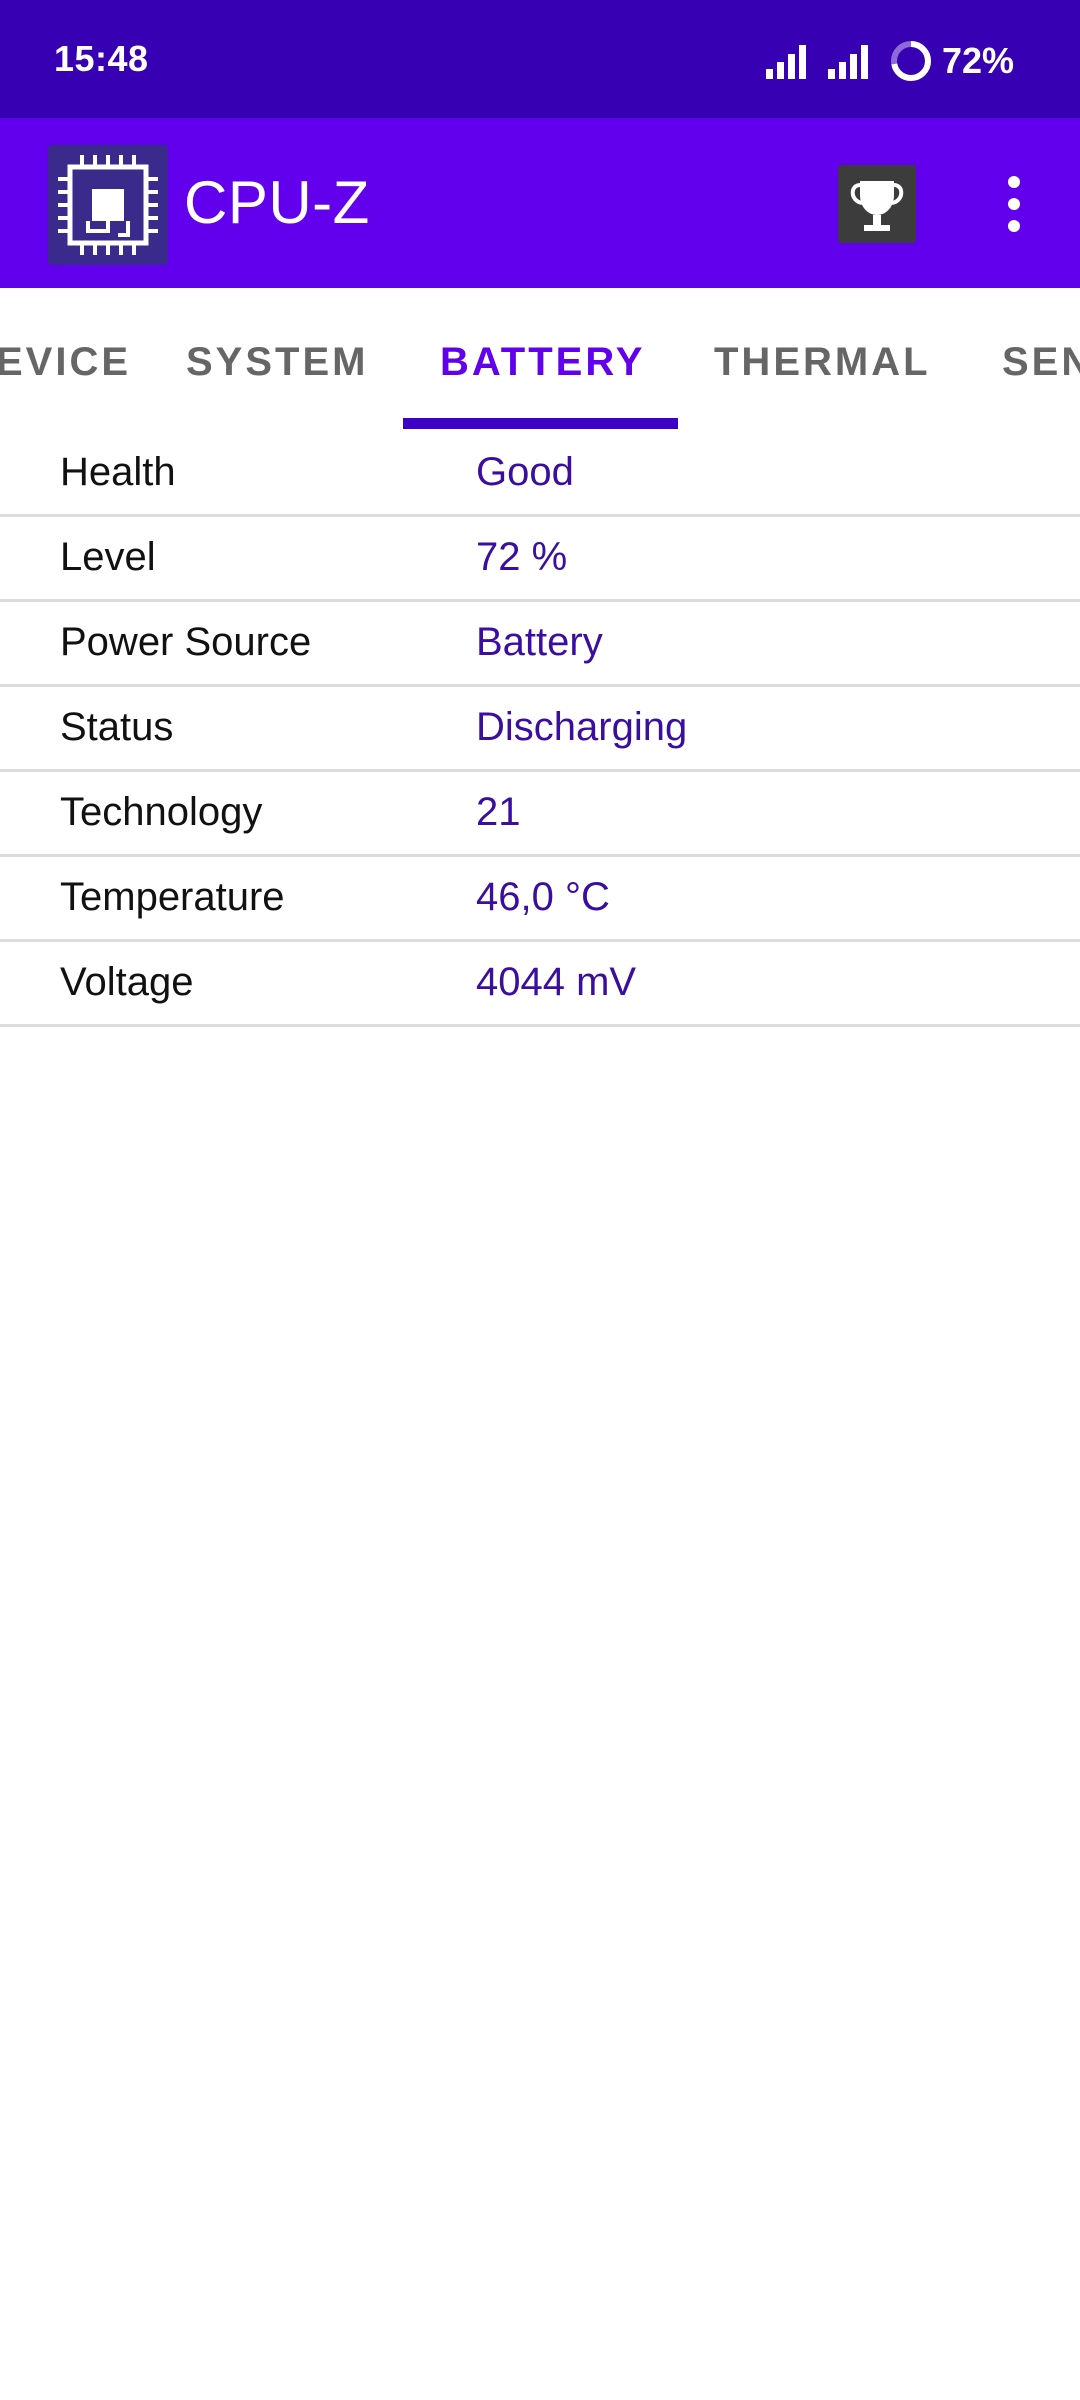  I want to click on info-value: Battery, so click(539, 642).